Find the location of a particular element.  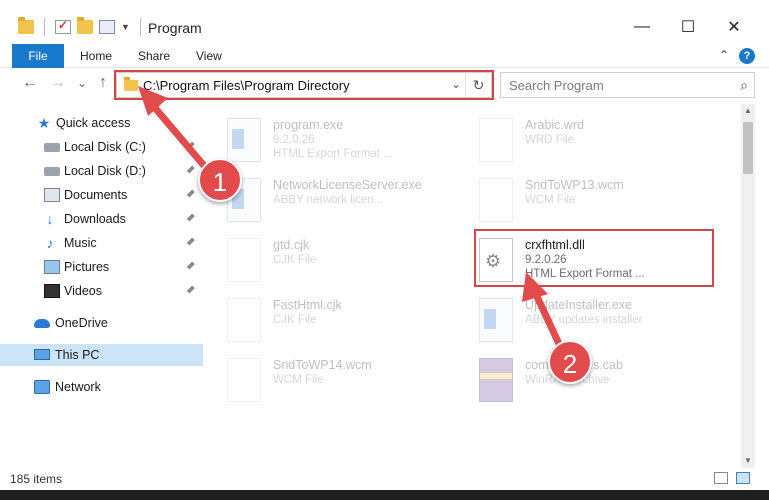

sidebar-item-documents: Documents ▮ is located at coordinates (101, 195).